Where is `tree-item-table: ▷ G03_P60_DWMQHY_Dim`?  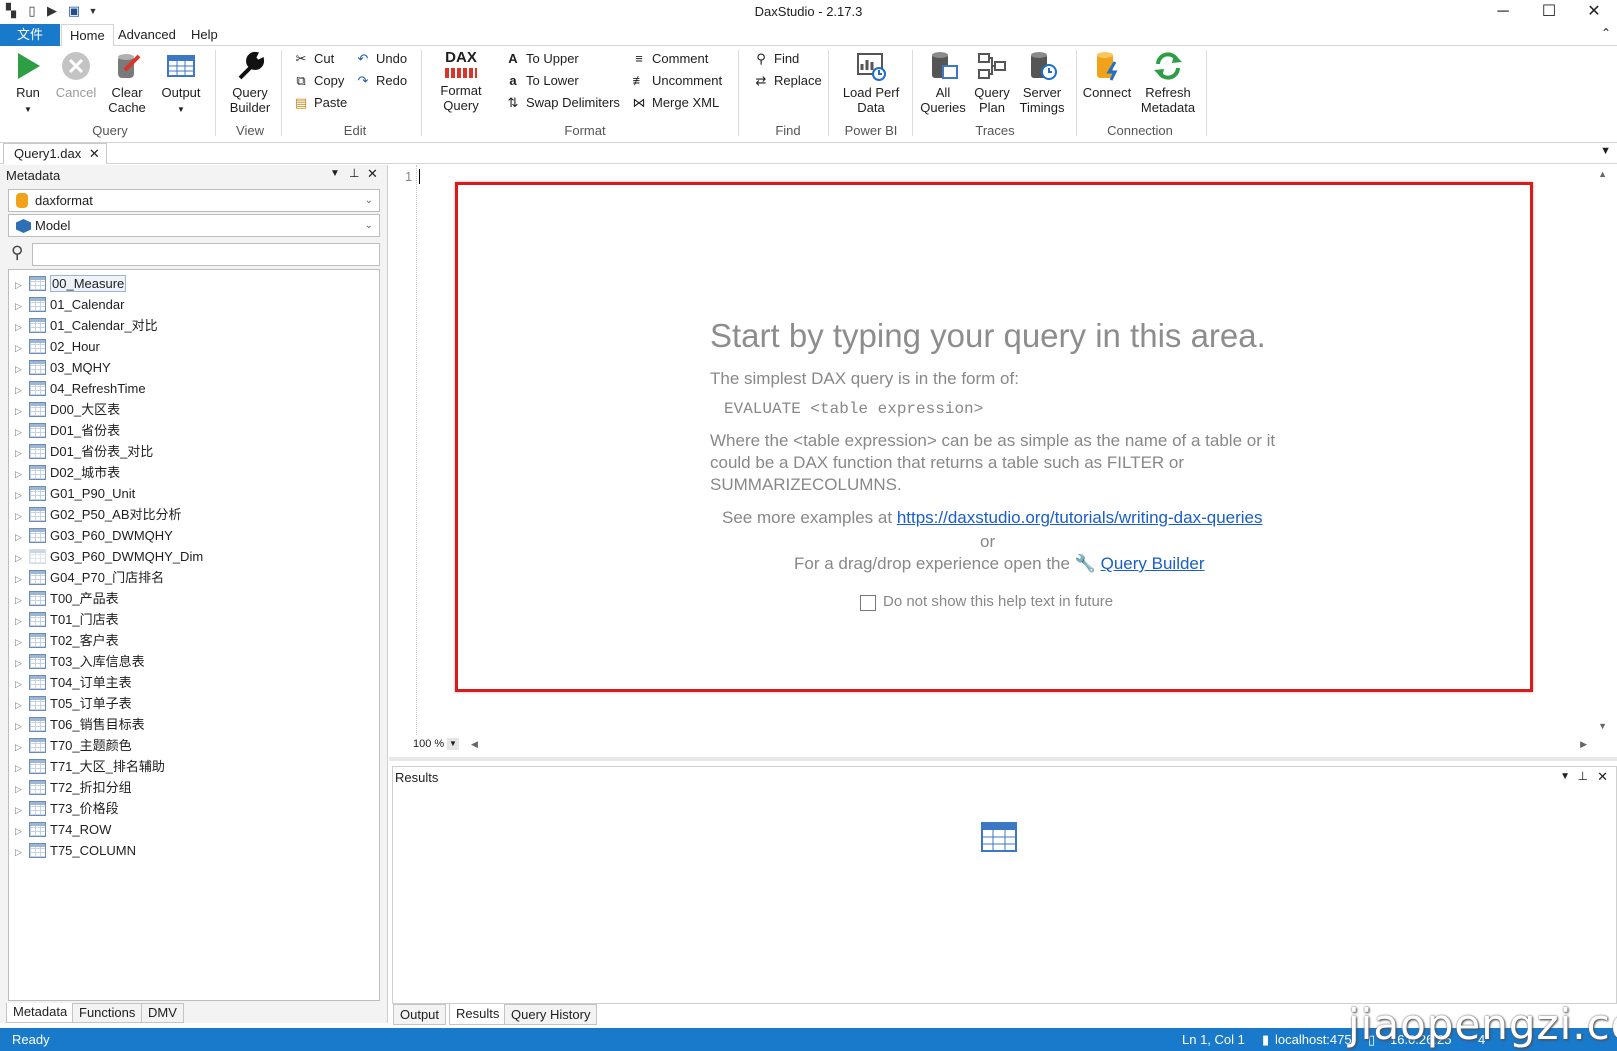
tree-item-table: ▷ G03_P60_DWMQHY_Dim is located at coordinates (106, 557).